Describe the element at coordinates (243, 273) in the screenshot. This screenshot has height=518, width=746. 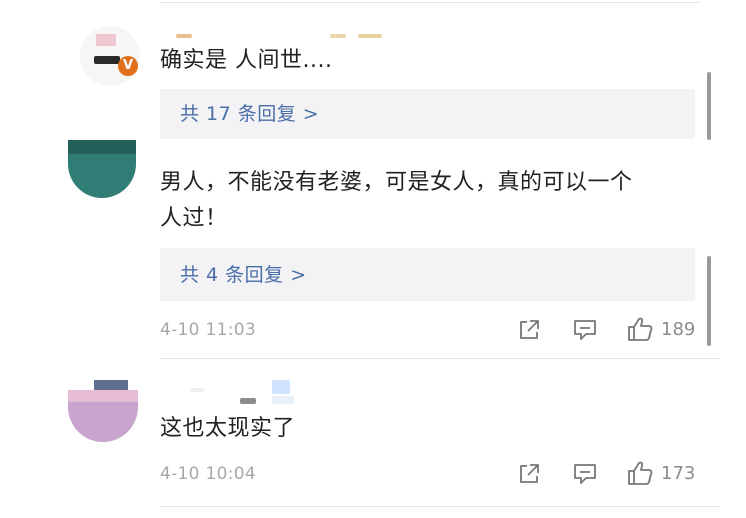
I see `view-replies-link: 共 4 条回复 >` at that location.